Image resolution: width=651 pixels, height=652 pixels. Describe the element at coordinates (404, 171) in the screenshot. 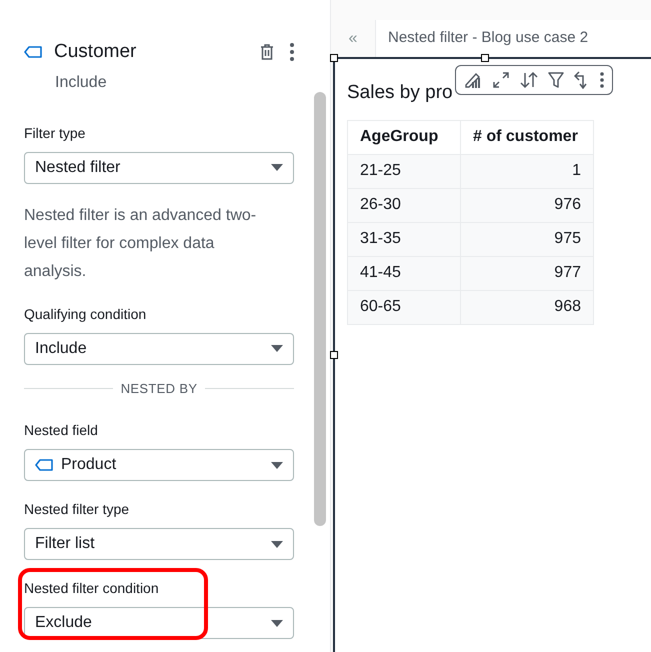

I see `table-cell: 21-25` at that location.